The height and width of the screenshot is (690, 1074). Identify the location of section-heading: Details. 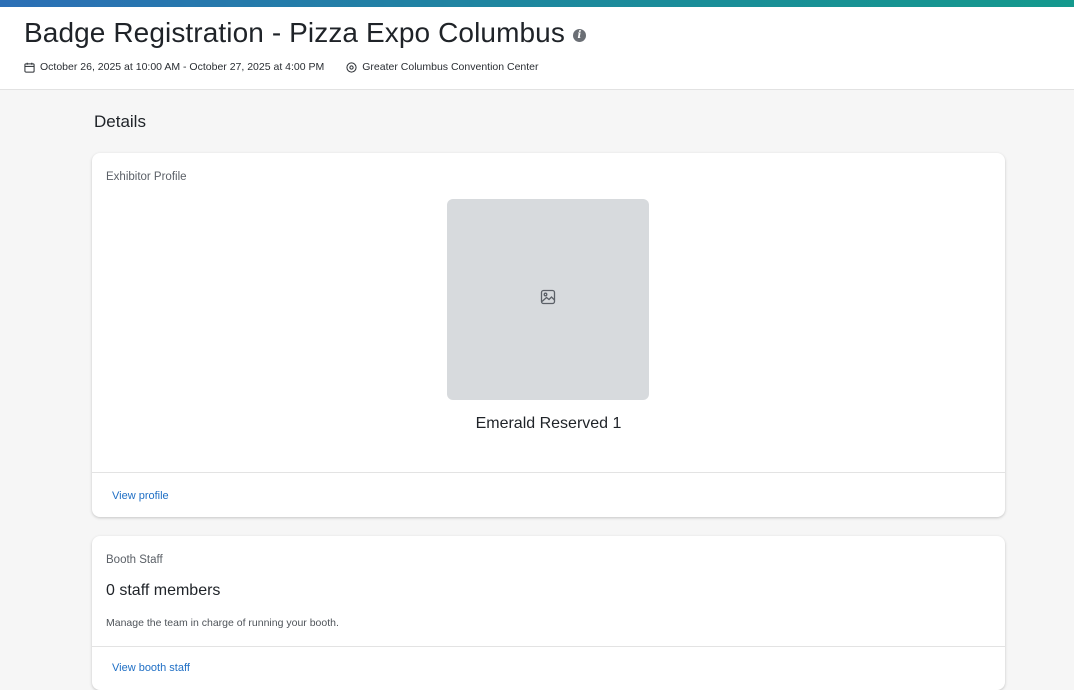
(120, 121).